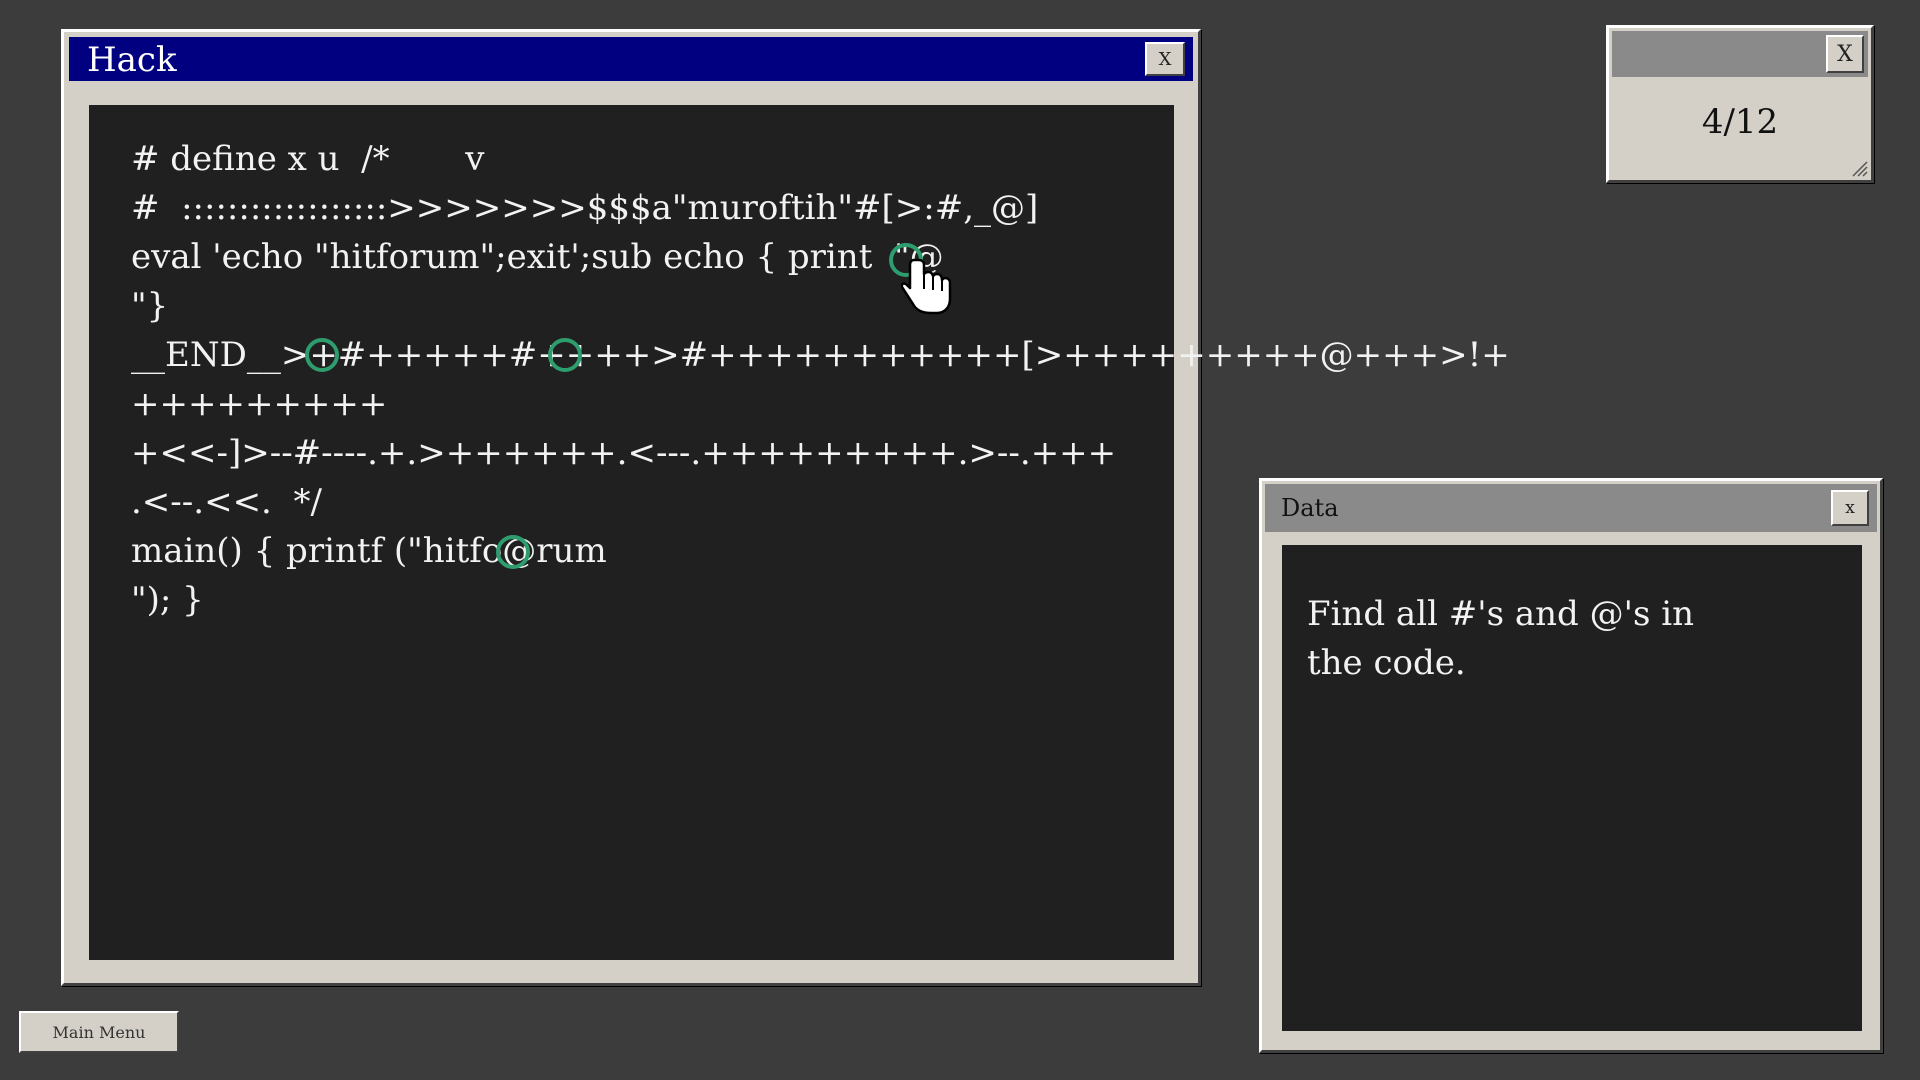  What do you see at coordinates (1740, 122) in the screenshot?
I see `progress-counter: 4/12` at bounding box center [1740, 122].